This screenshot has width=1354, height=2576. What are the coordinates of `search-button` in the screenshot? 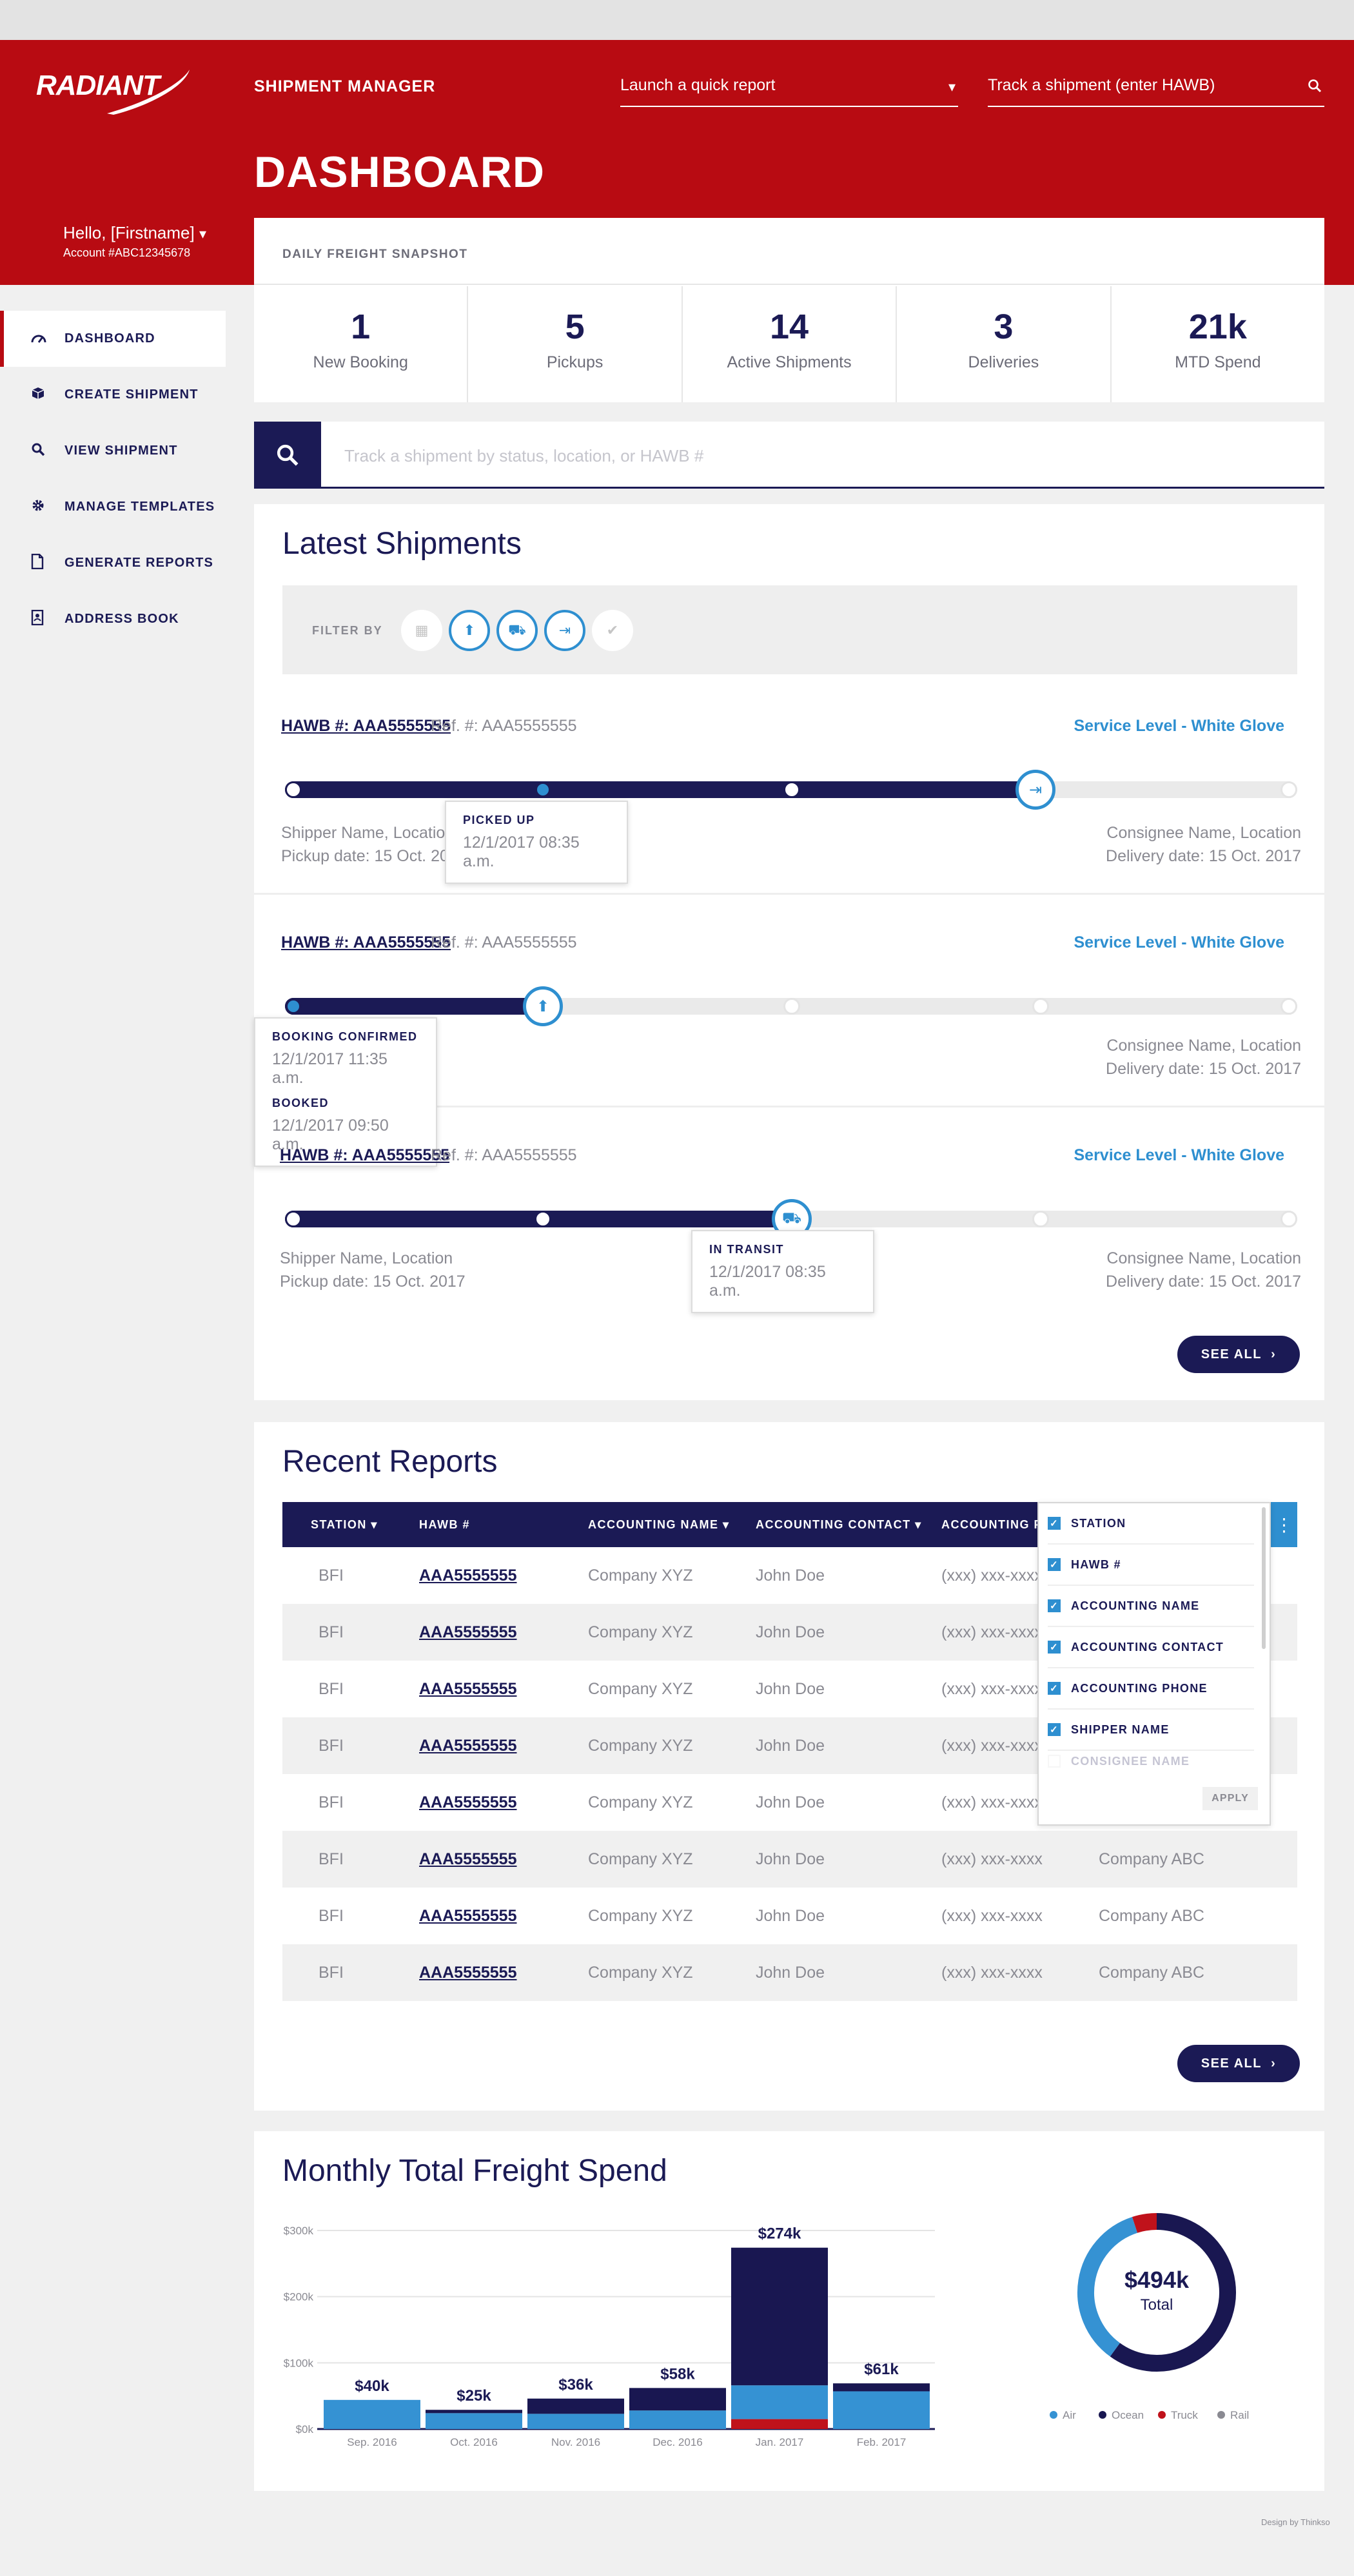 It's located at (287, 455).